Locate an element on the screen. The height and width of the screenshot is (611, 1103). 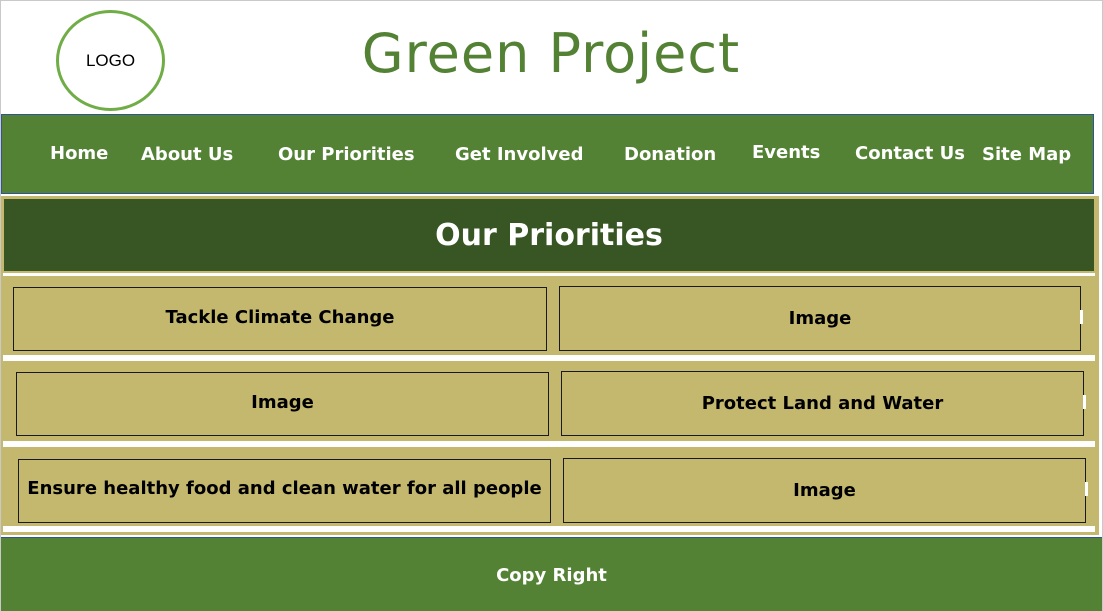
priority-card-protect-land-and-water: Protect Land and Water is located at coordinates (822, 403).